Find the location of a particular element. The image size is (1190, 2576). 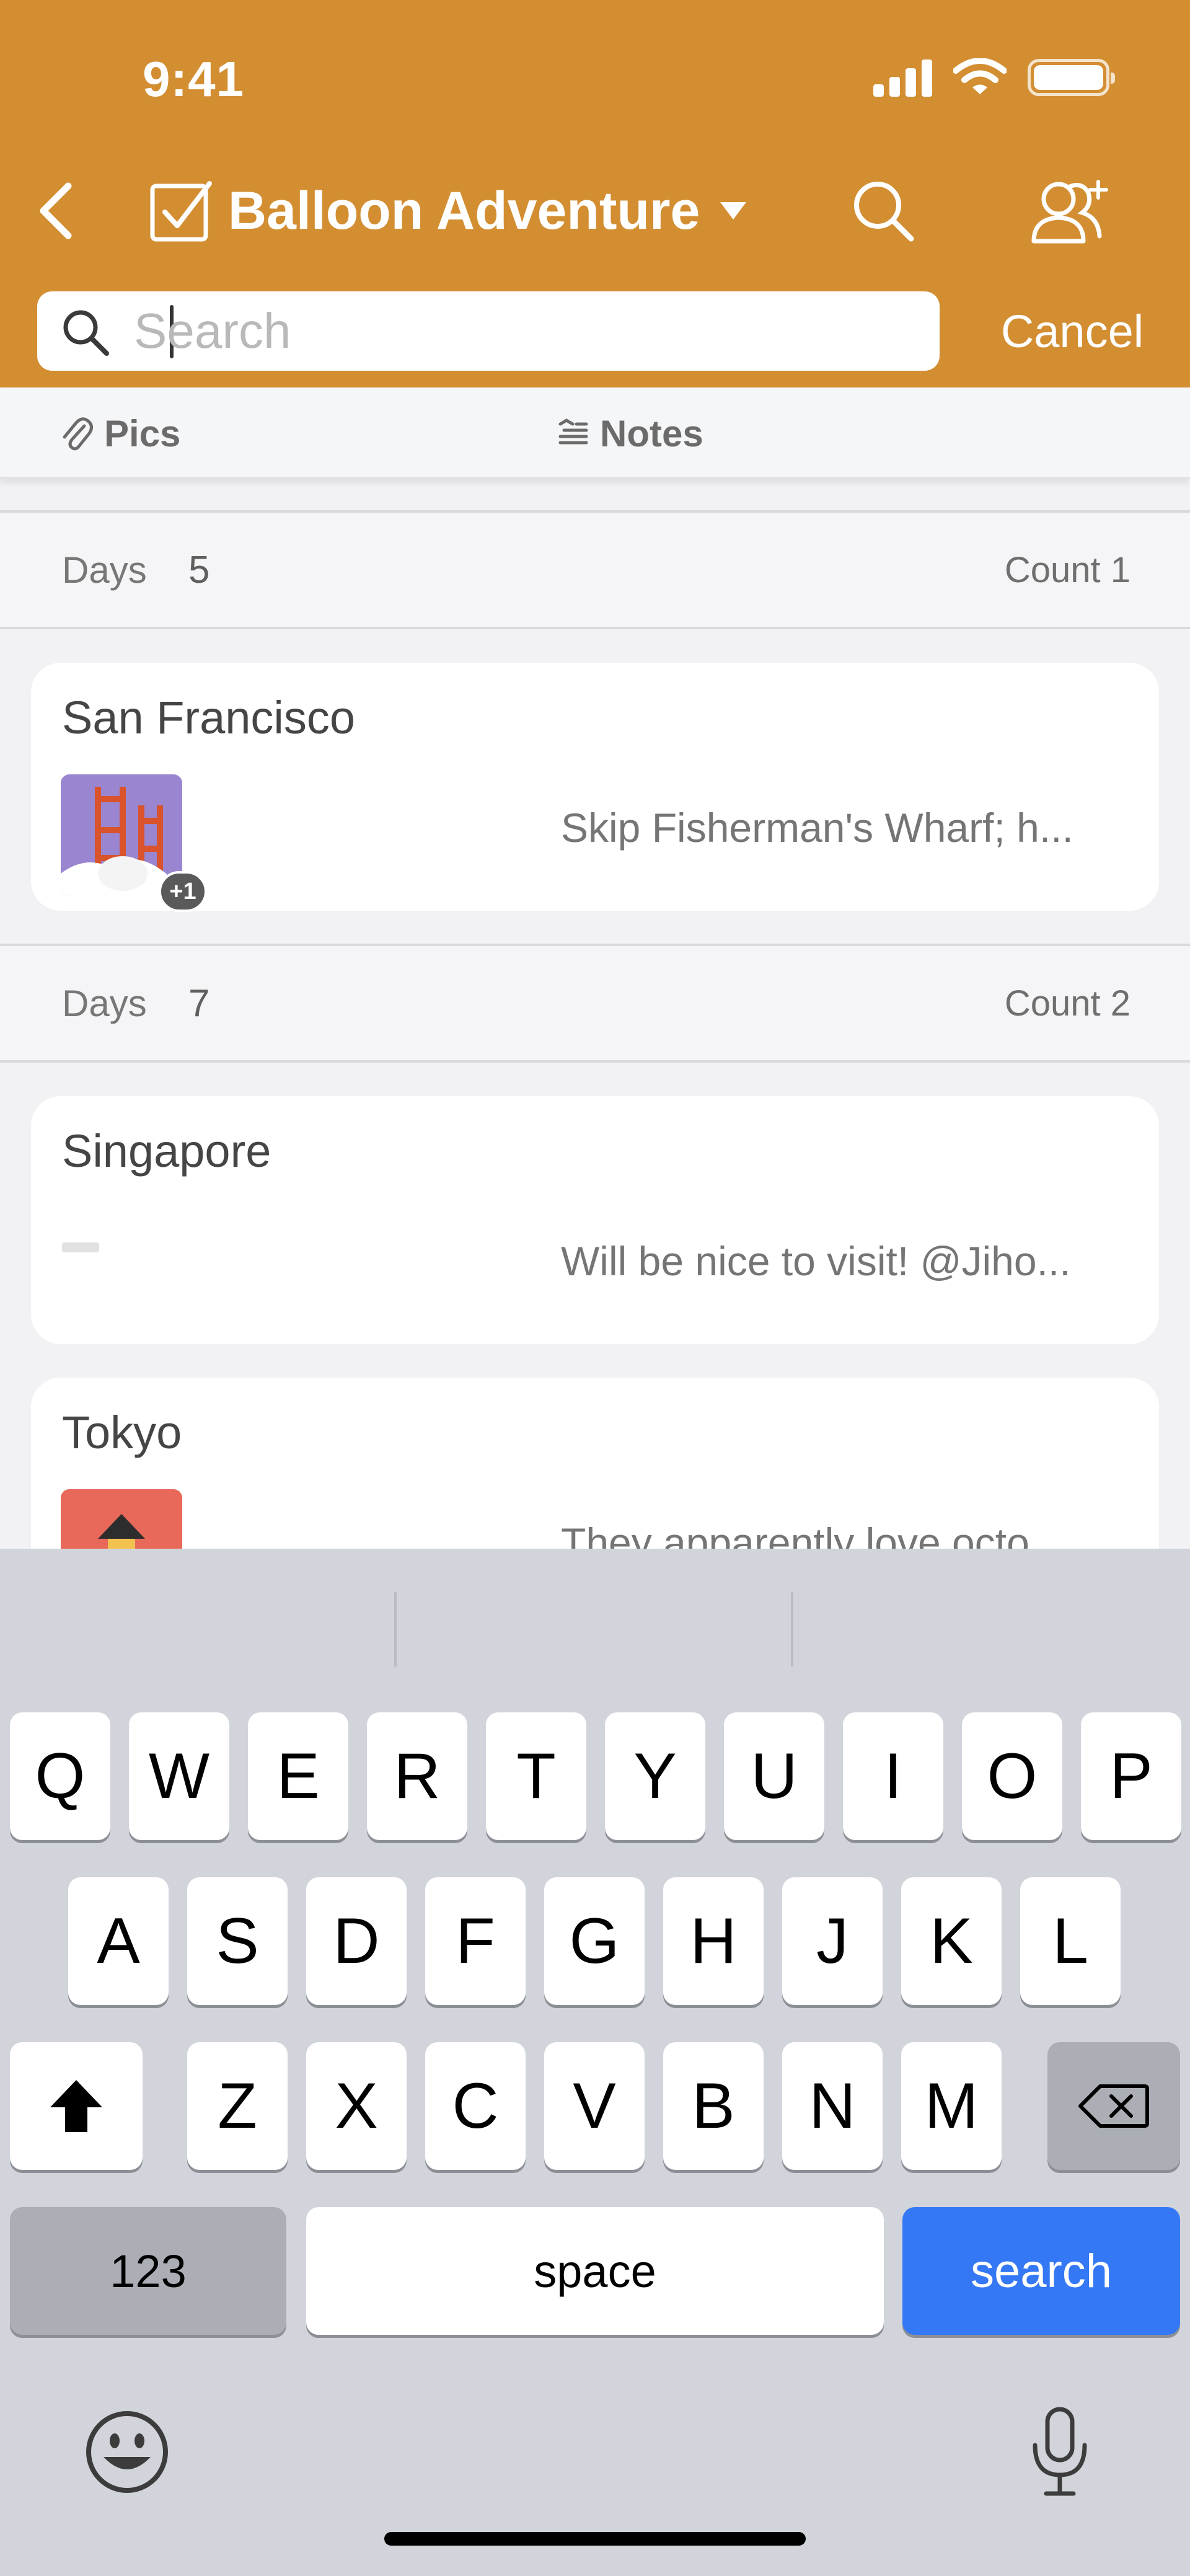

key: R is located at coordinates (417, 1776).